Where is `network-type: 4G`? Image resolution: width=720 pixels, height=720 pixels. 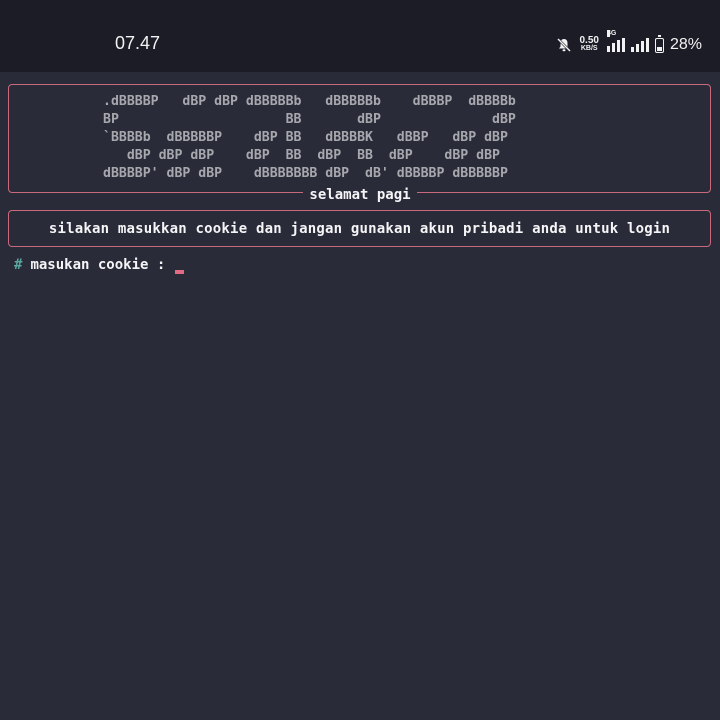
network-type: 4G is located at coordinates (611, 33).